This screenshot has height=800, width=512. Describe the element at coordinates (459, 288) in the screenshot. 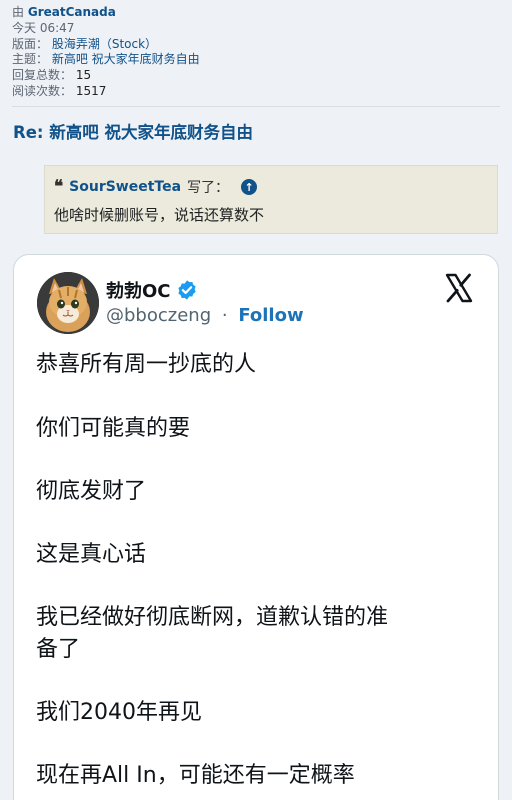

I see `x-logo-icon` at that location.